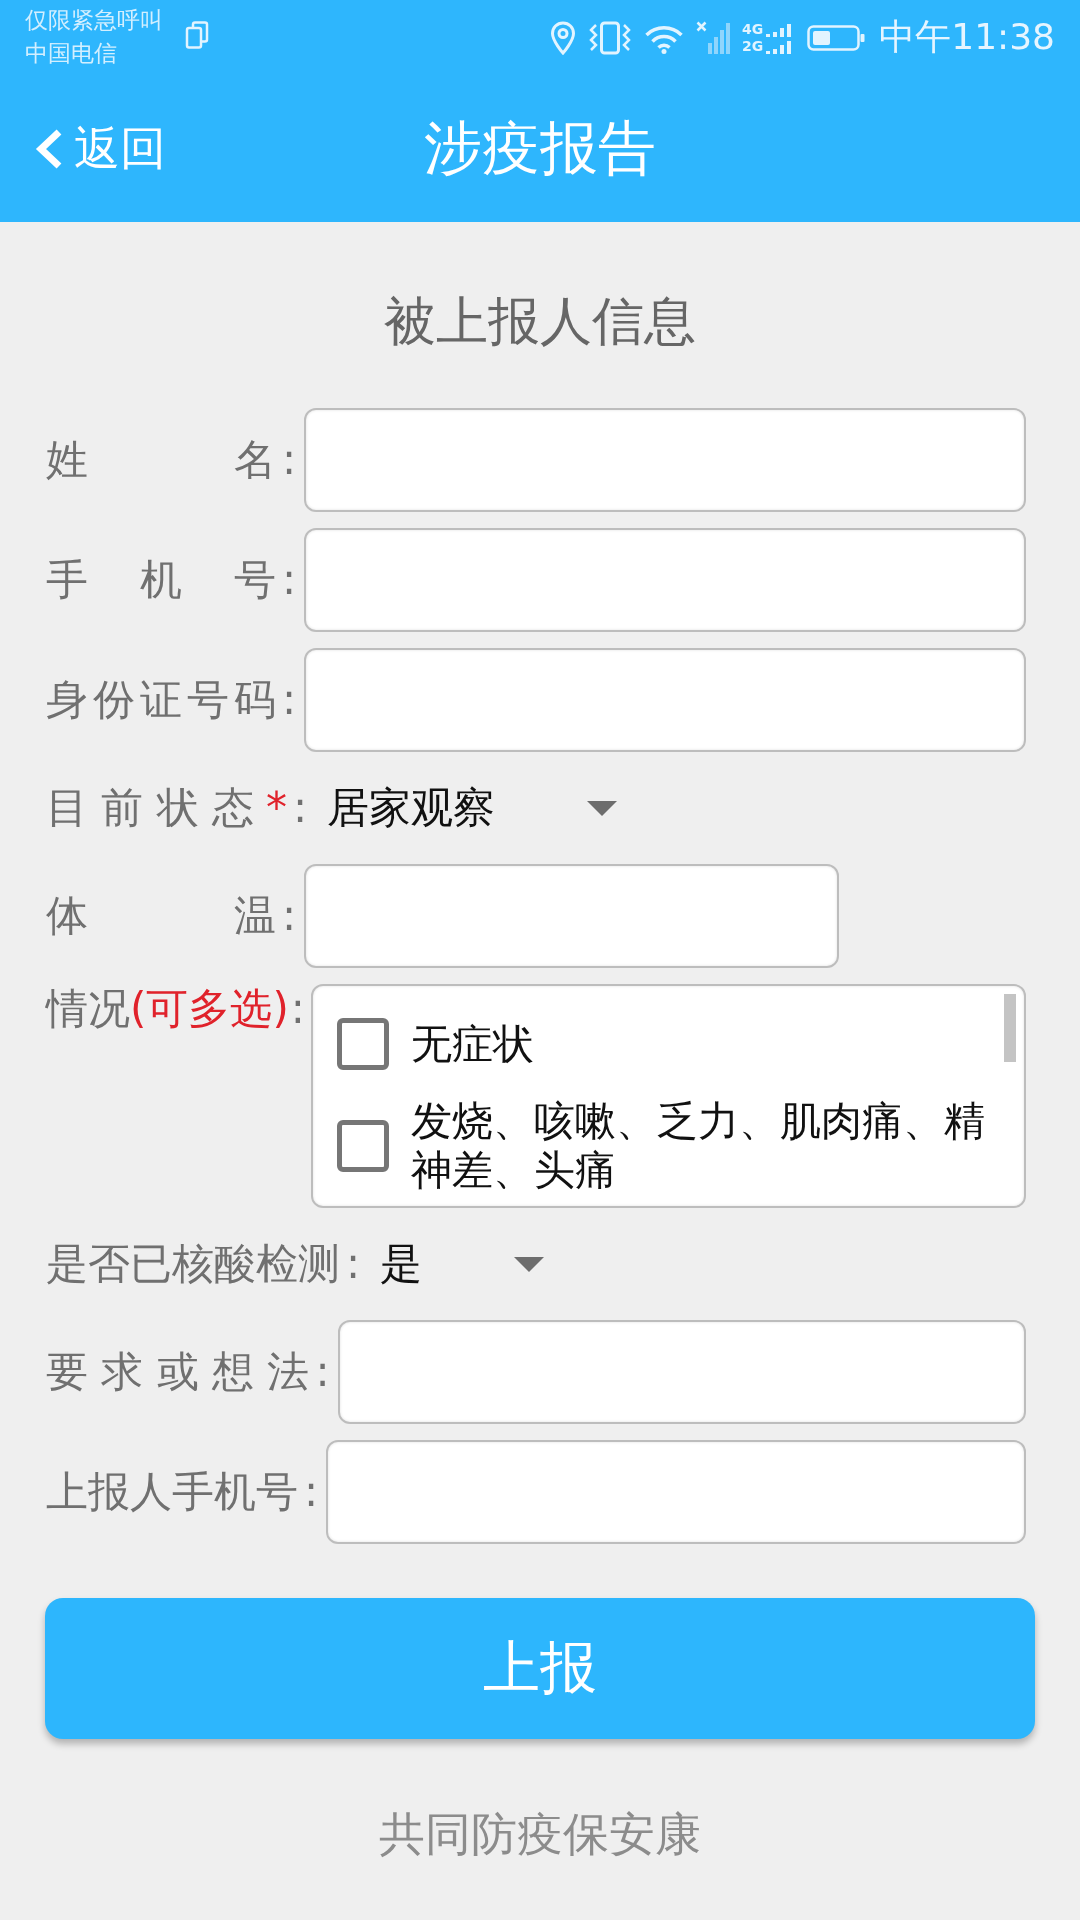 This screenshot has width=1080, height=1920. Describe the element at coordinates (779, 37) in the screenshot. I see `signal-icon` at that location.